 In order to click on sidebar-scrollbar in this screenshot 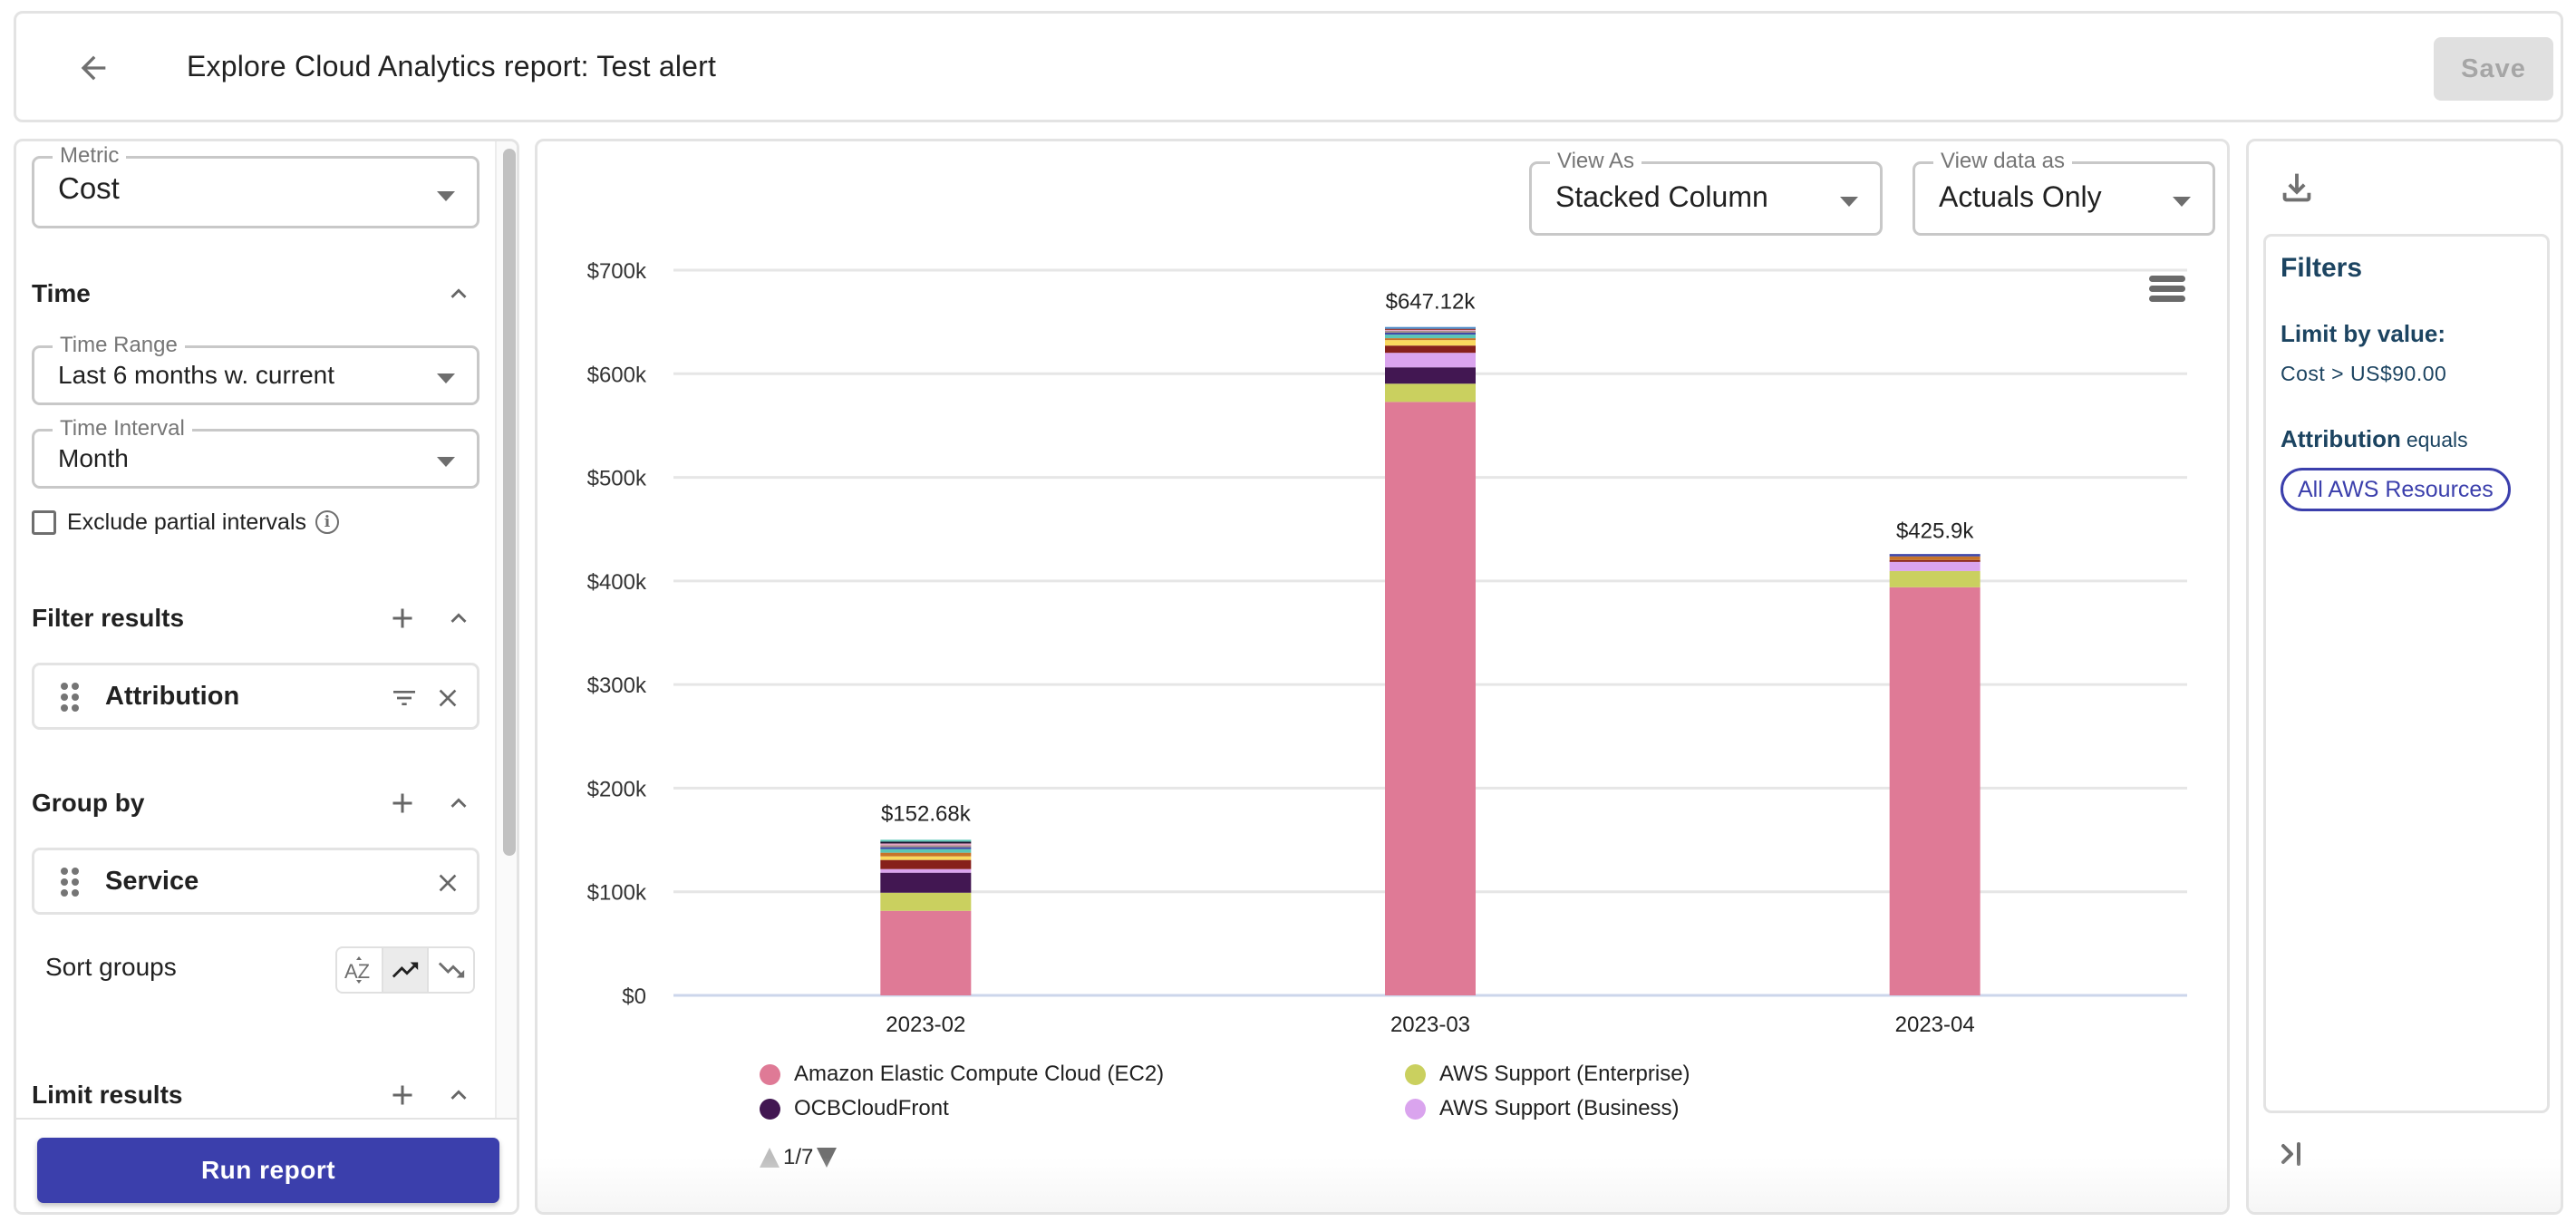, I will do `click(506, 631)`.